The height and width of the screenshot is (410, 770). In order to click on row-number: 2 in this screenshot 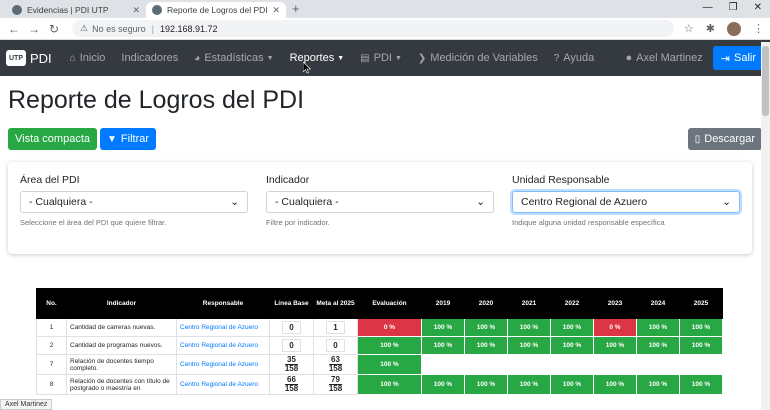, I will do `click(51, 345)`.